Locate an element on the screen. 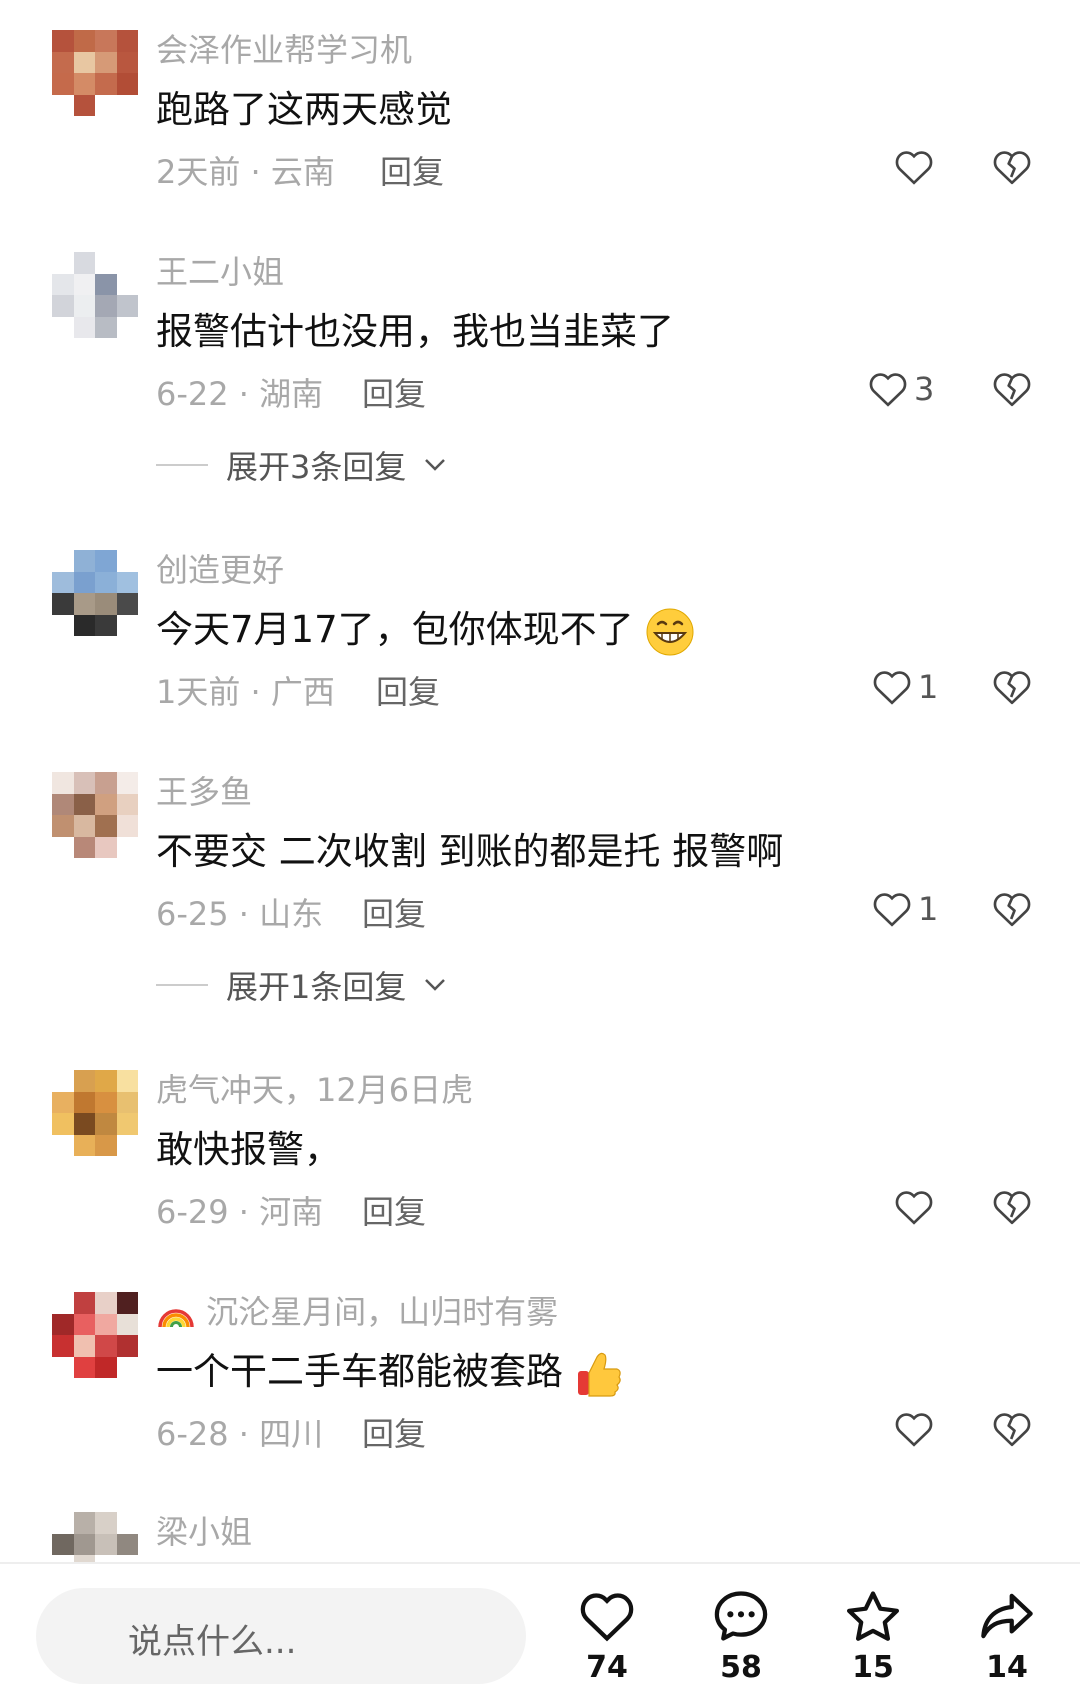 The height and width of the screenshot is (1692, 1080). bottom-action-bar: 说点什么... 74 58 15 14 is located at coordinates (540, 1627).